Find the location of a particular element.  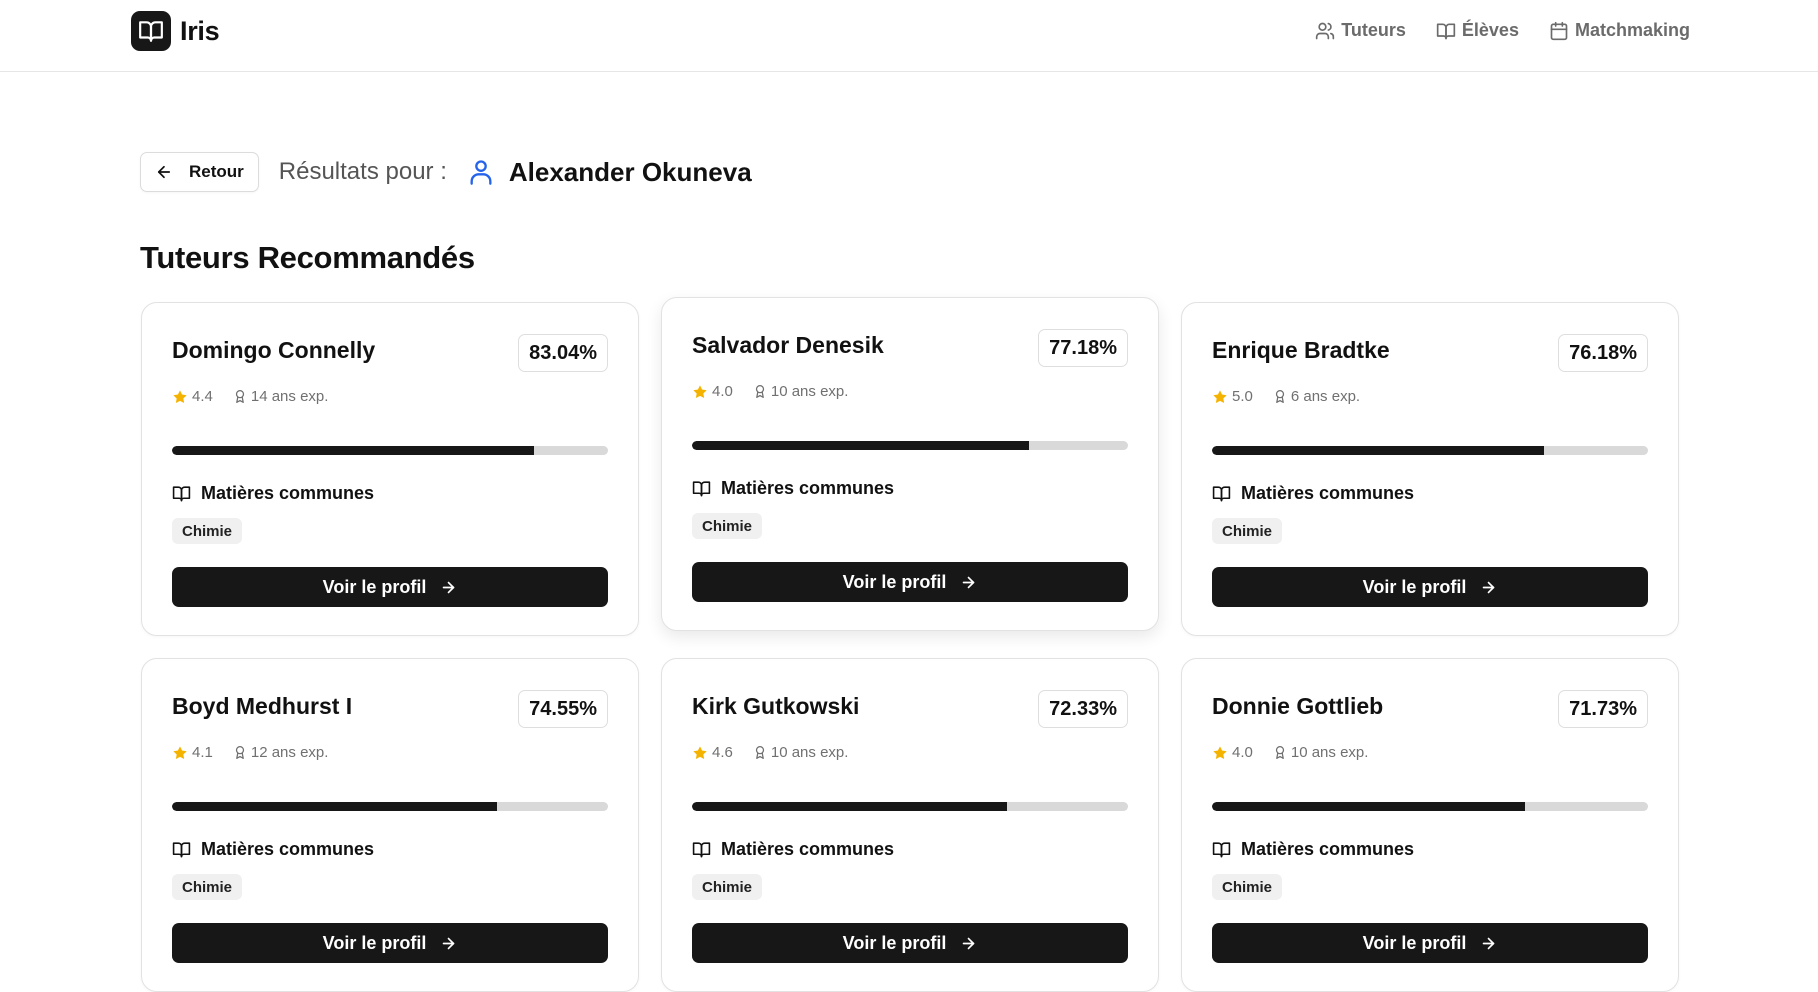

tutor-card: Domingo Connelly 83.04% 4.4 14 ans exp. is located at coordinates (390, 469).